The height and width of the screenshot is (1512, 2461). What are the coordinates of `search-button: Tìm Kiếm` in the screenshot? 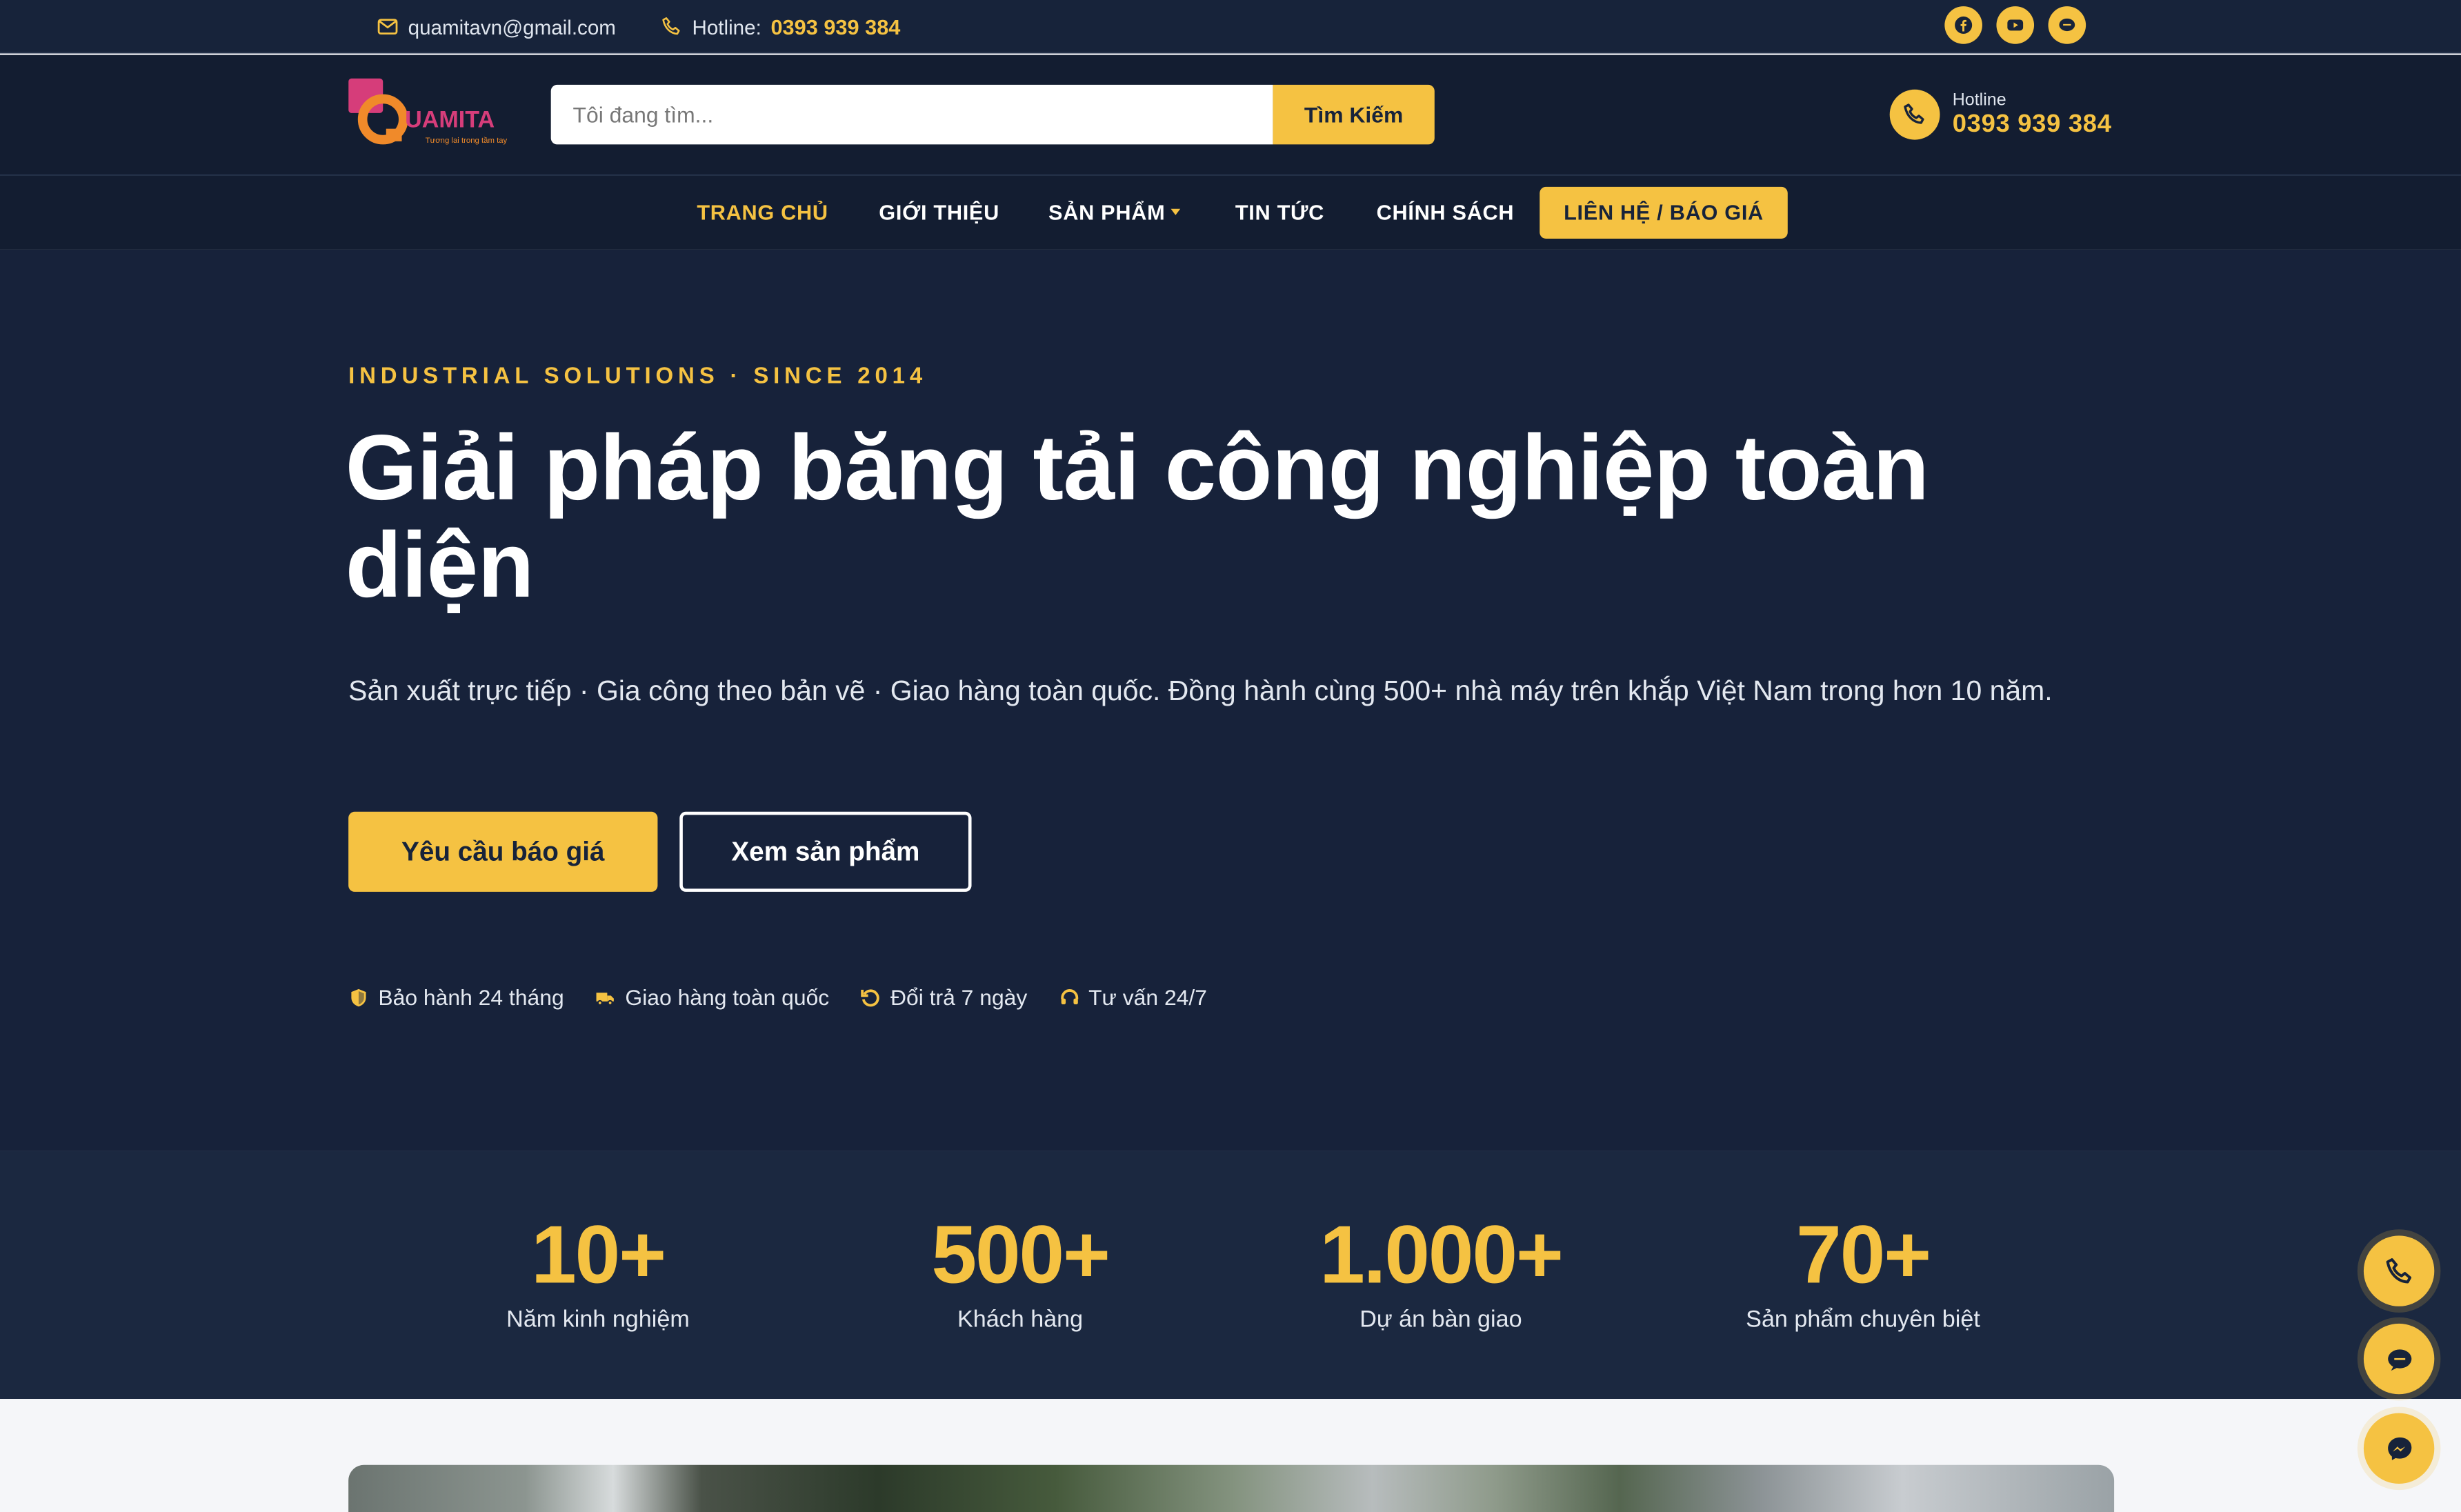 It's located at (1354, 114).